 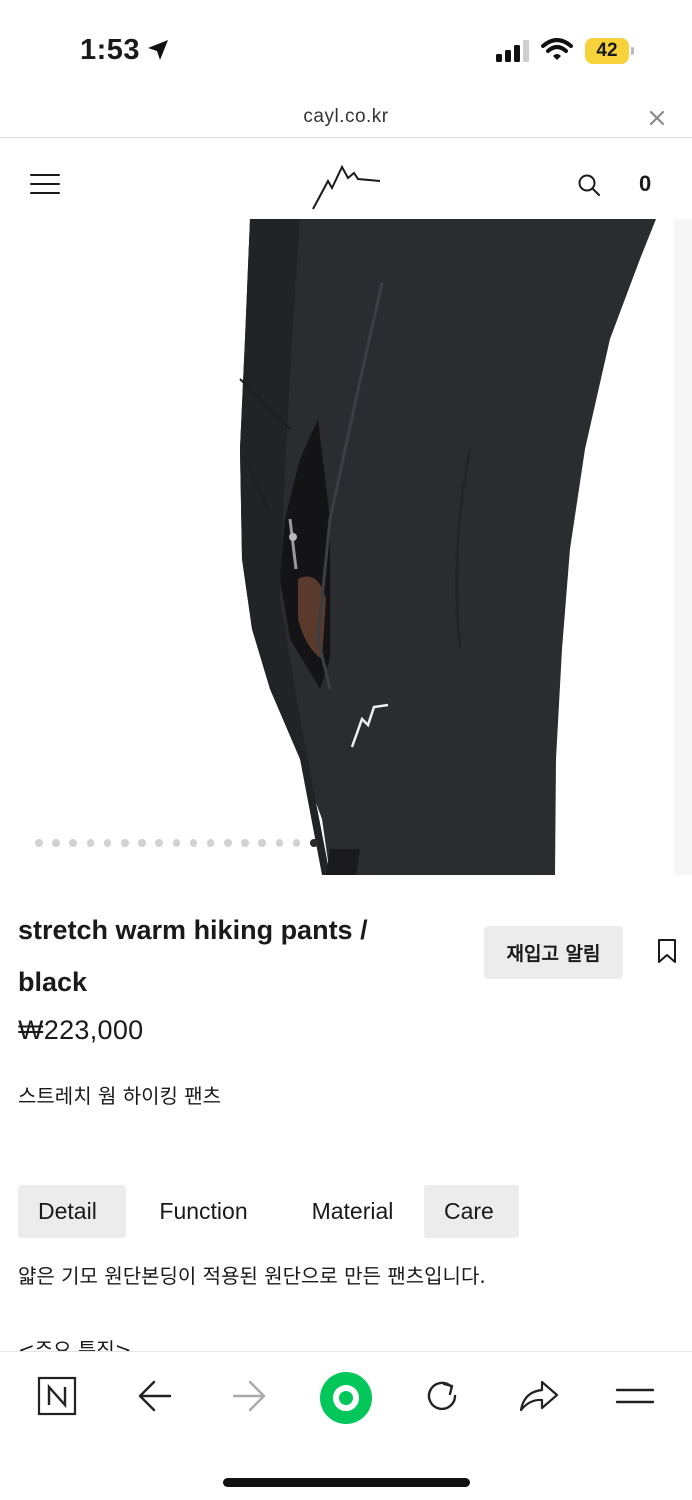 I want to click on features-heading: <주요 특징>, so click(x=75, y=1344).